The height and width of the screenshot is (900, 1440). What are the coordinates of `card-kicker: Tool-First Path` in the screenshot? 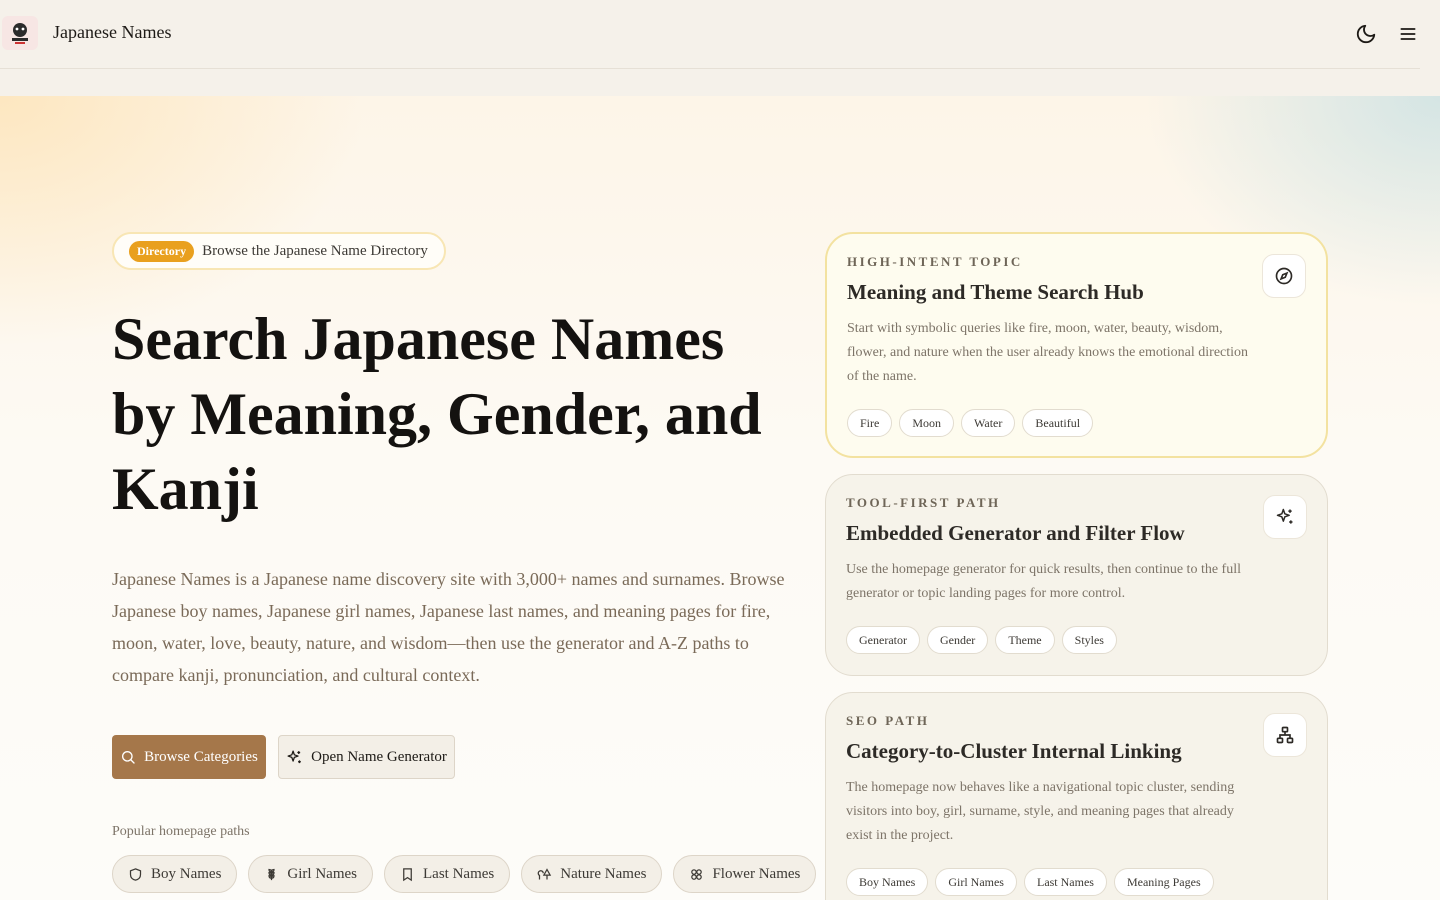 It's located at (923, 502).